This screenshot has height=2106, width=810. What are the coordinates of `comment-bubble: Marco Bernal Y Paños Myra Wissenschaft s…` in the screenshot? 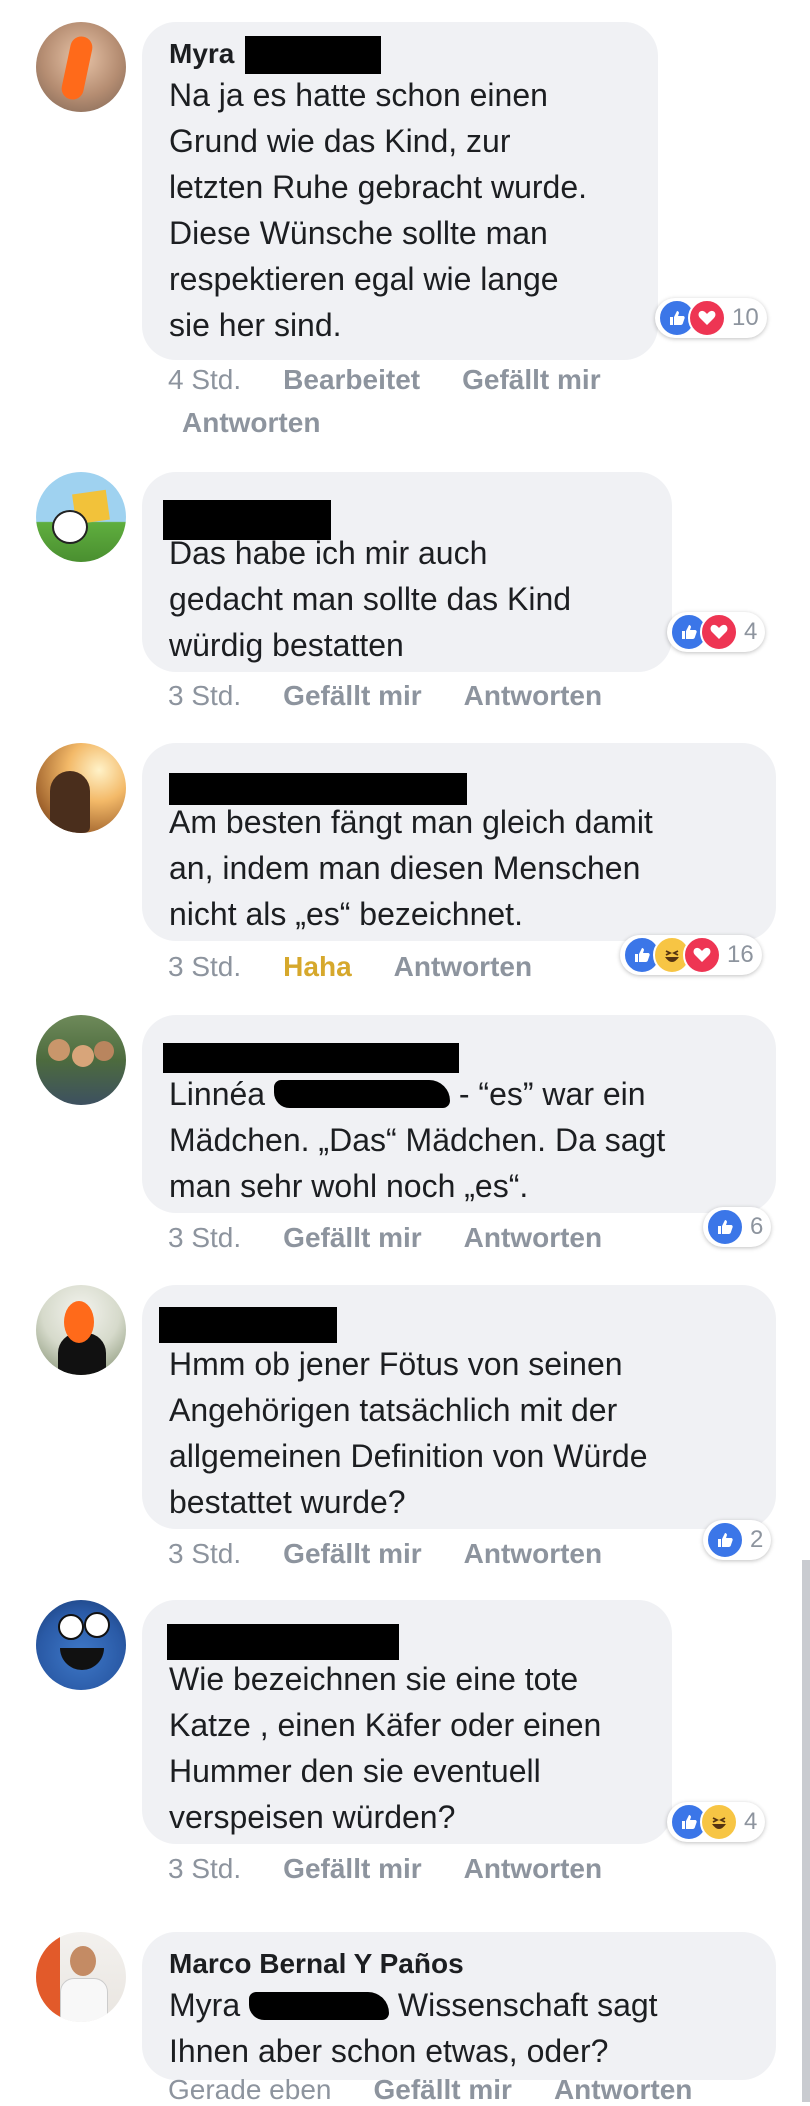 It's located at (459, 2006).